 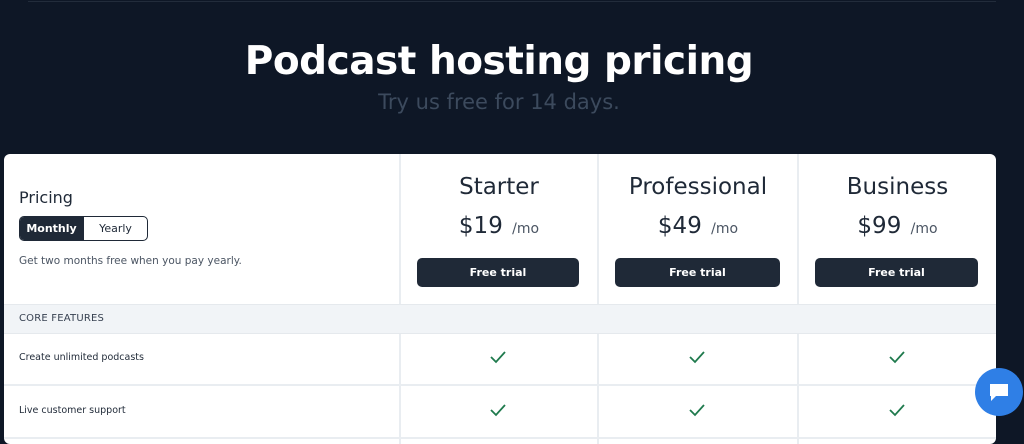 What do you see at coordinates (130, 261) in the screenshot?
I see `yearly-discount-note: Get two months free when you pay yearly.` at bounding box center [130, 261].